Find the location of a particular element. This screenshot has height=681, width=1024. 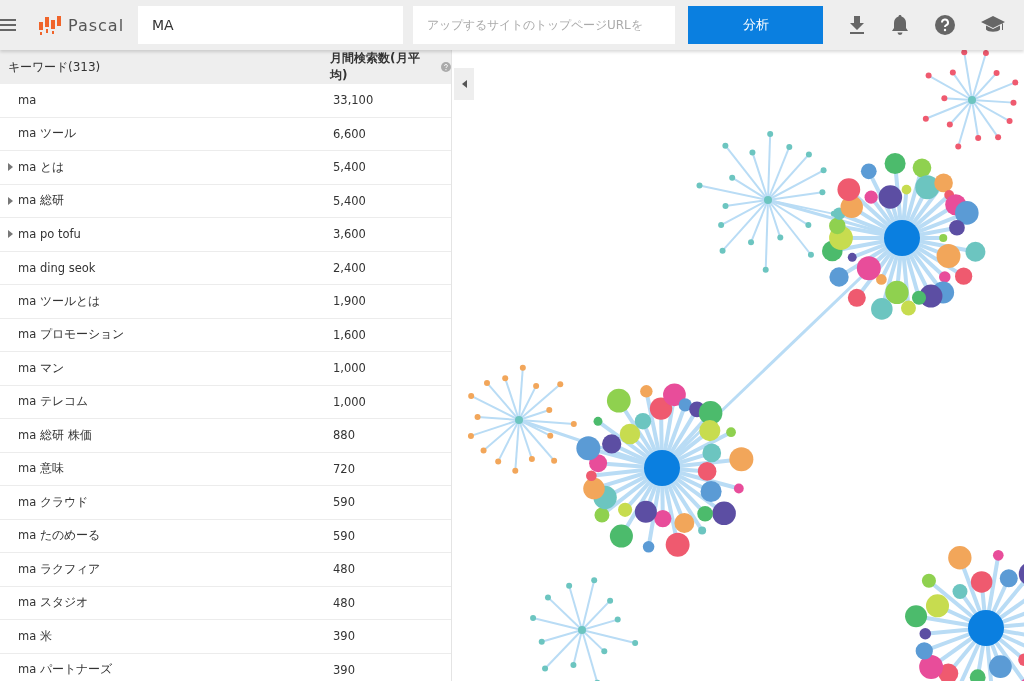

logo-icon is located at coordinates (50, 25).